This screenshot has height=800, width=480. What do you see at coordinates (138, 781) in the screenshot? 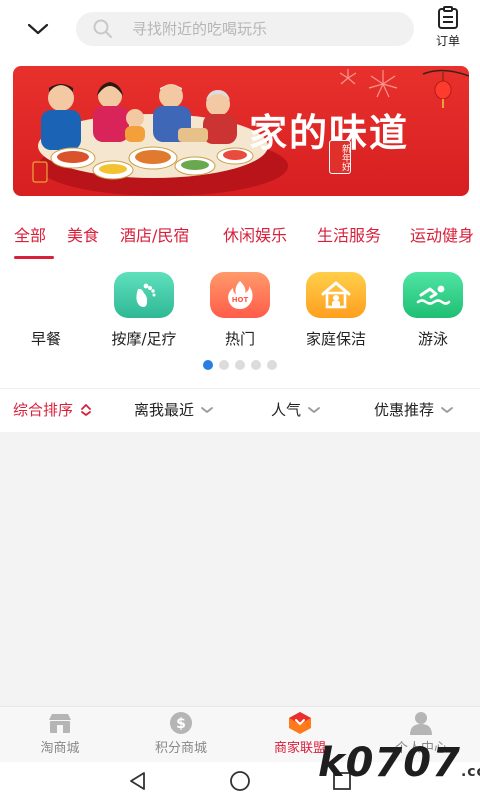
I see `back-triangle-icon` at bounding box center [138, 781].